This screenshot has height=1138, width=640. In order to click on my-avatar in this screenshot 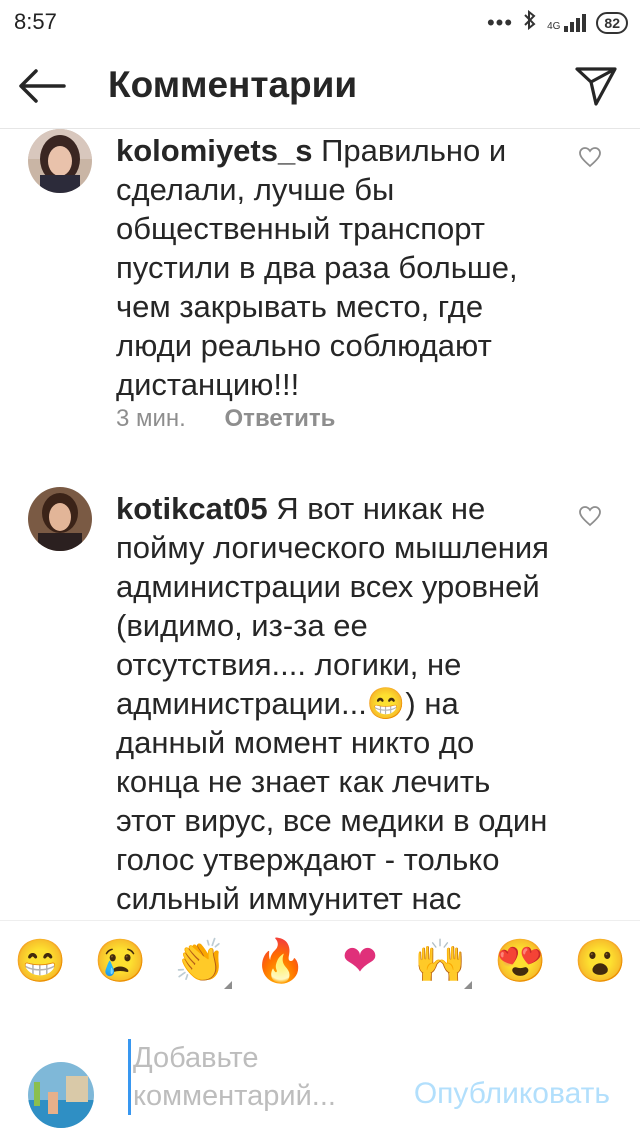, I will do `click(61, 1095)`.